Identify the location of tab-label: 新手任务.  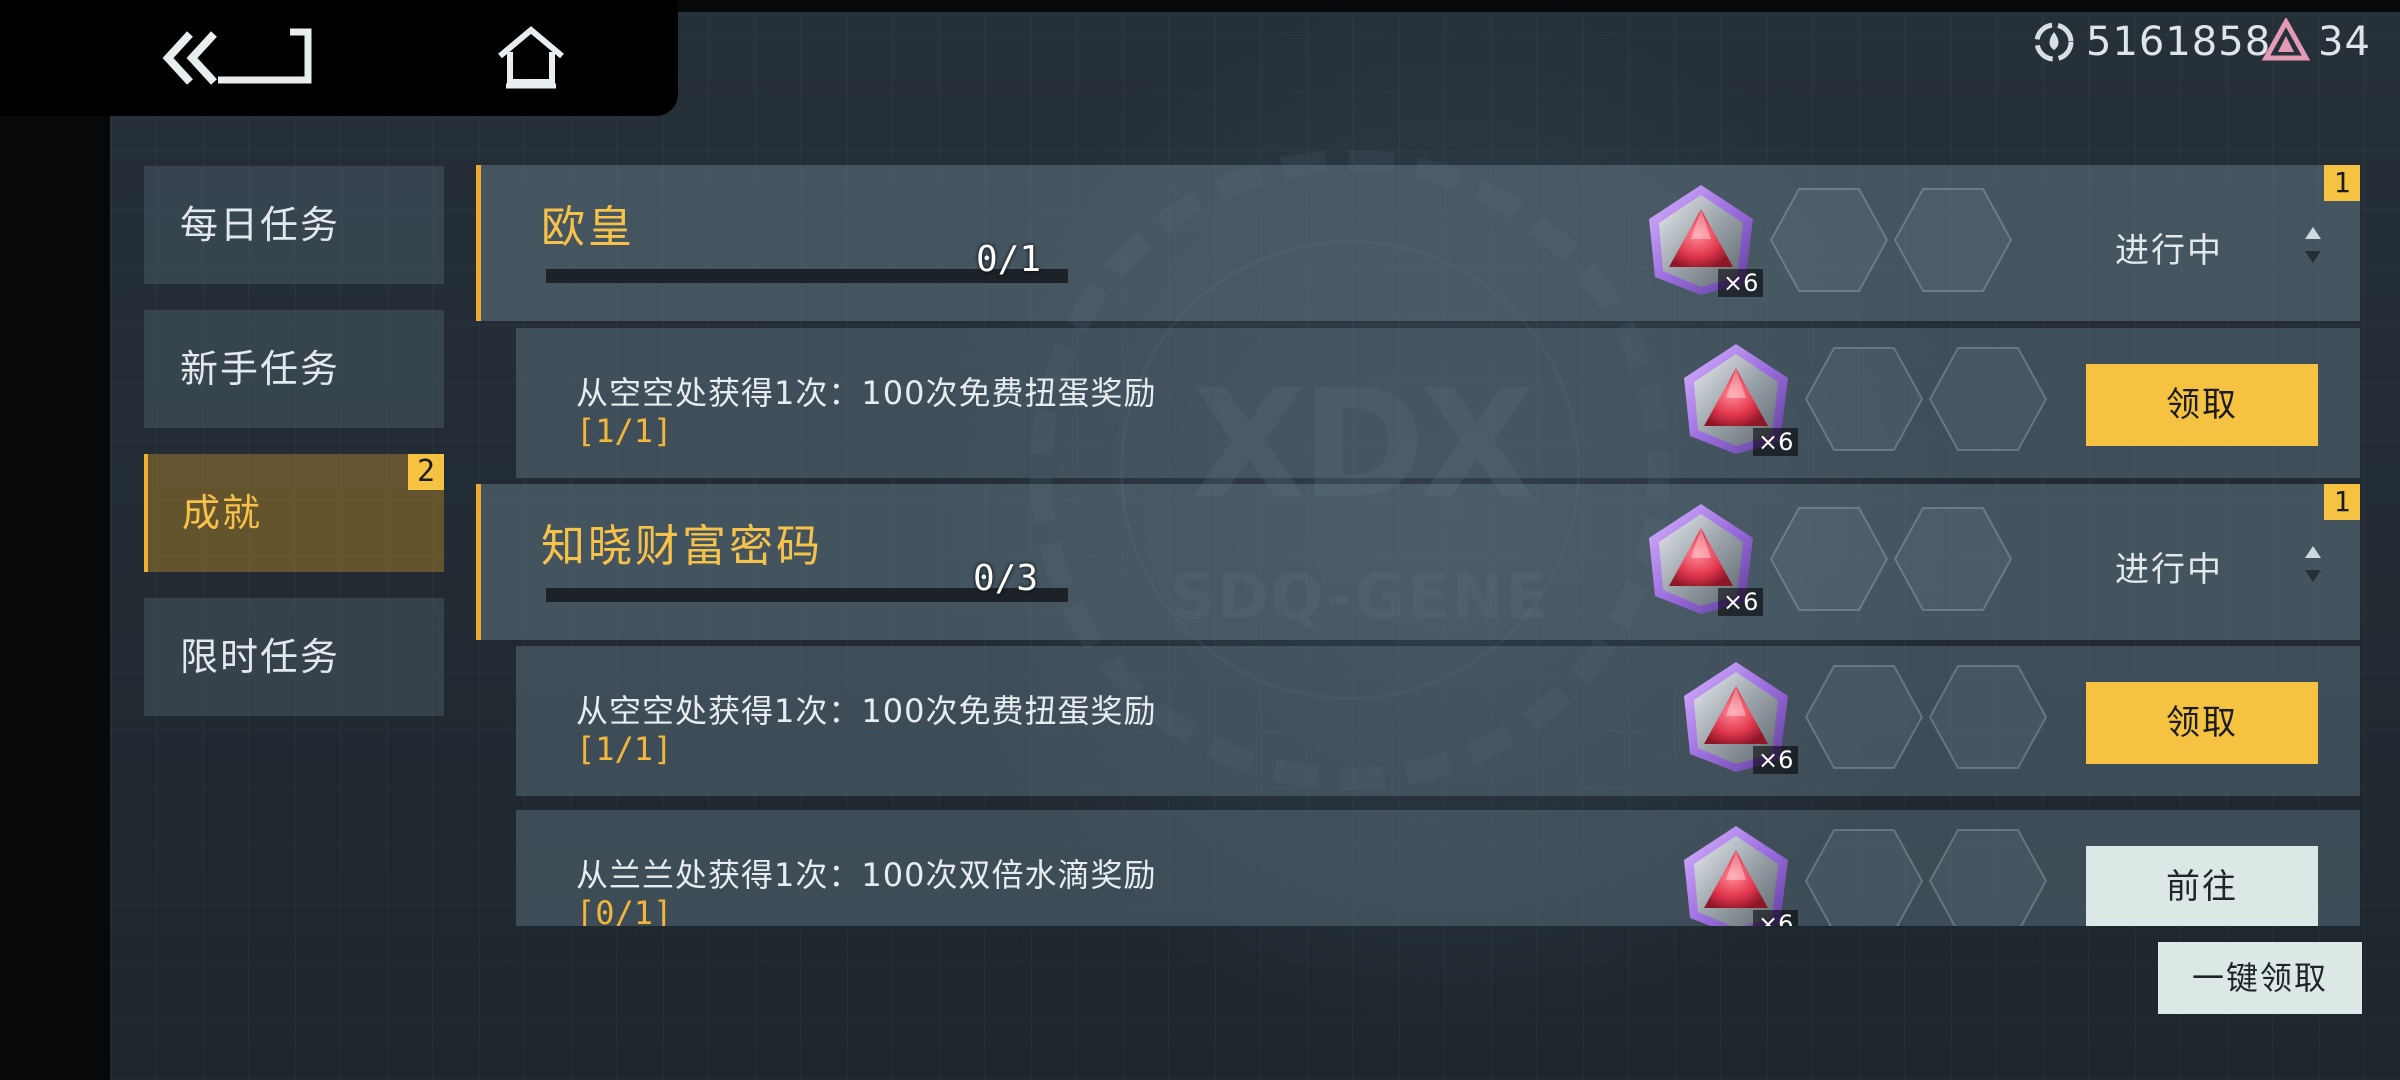
(260, 369).